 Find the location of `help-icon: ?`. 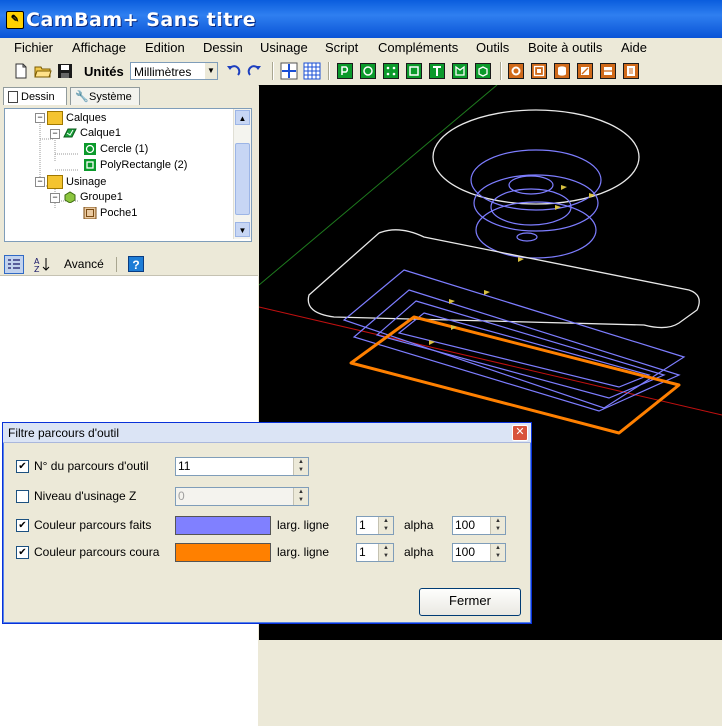

help-icon: ? is located at coordinates (136, 264).